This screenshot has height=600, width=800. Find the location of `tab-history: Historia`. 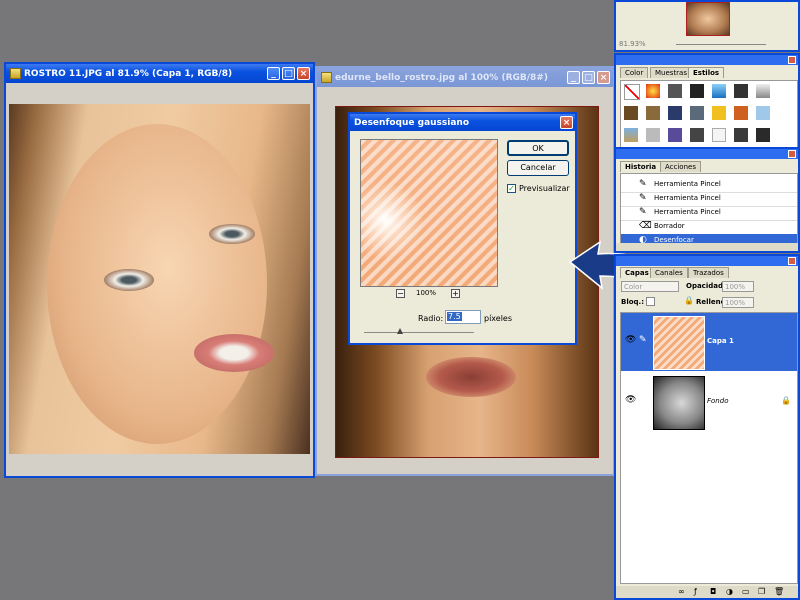

tab-history: Historia is located at coordinates (641, 166).